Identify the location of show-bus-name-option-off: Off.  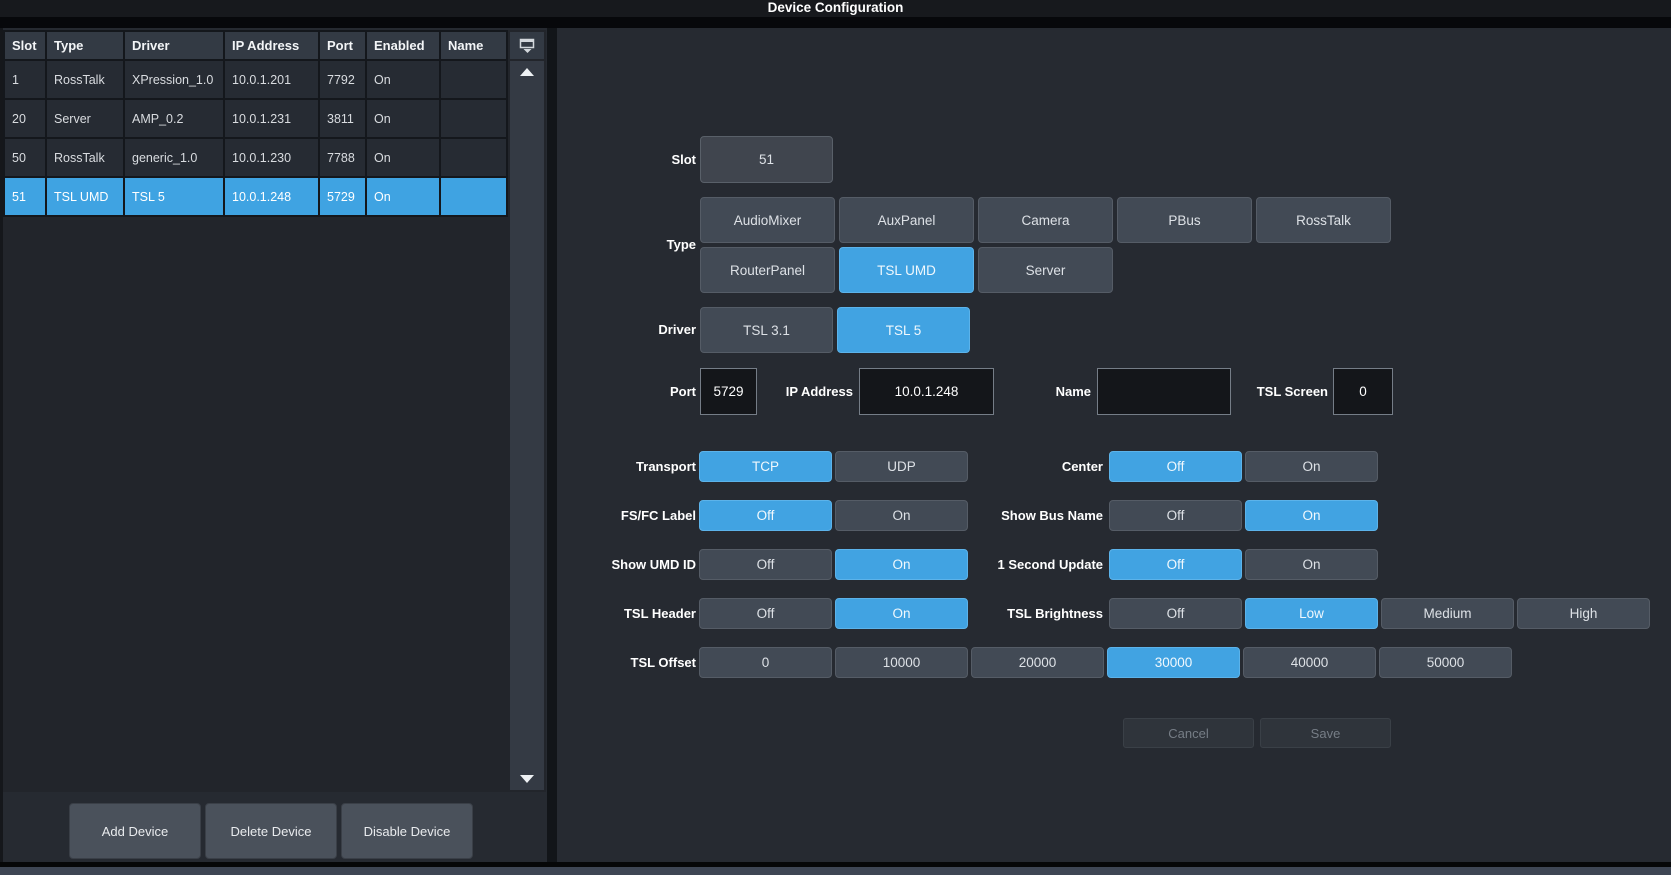
(1175, 515).